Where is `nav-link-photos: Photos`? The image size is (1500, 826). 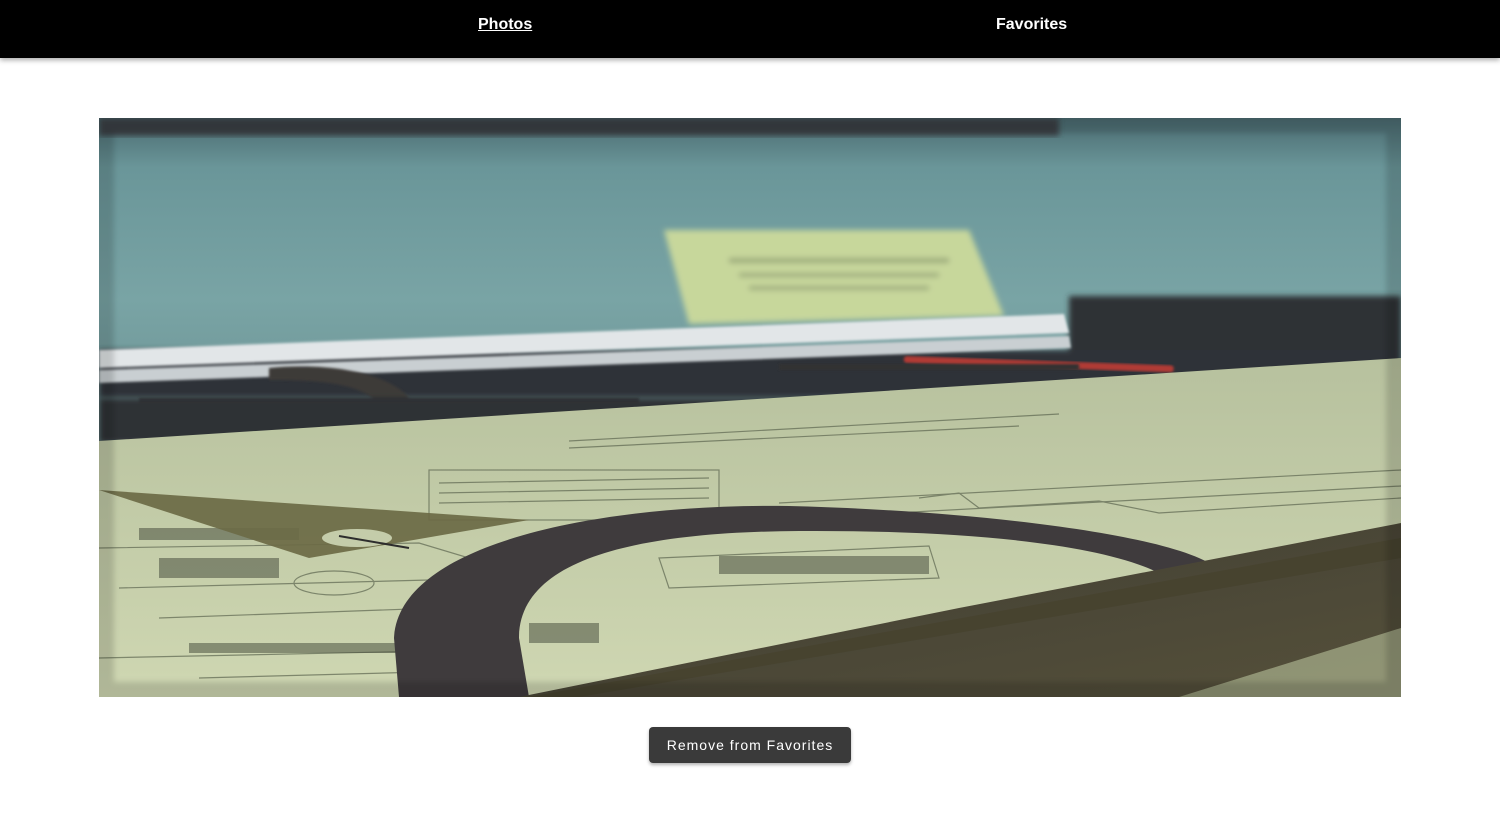 nav-link-photos: Photos is located at coordinates (505, 25).